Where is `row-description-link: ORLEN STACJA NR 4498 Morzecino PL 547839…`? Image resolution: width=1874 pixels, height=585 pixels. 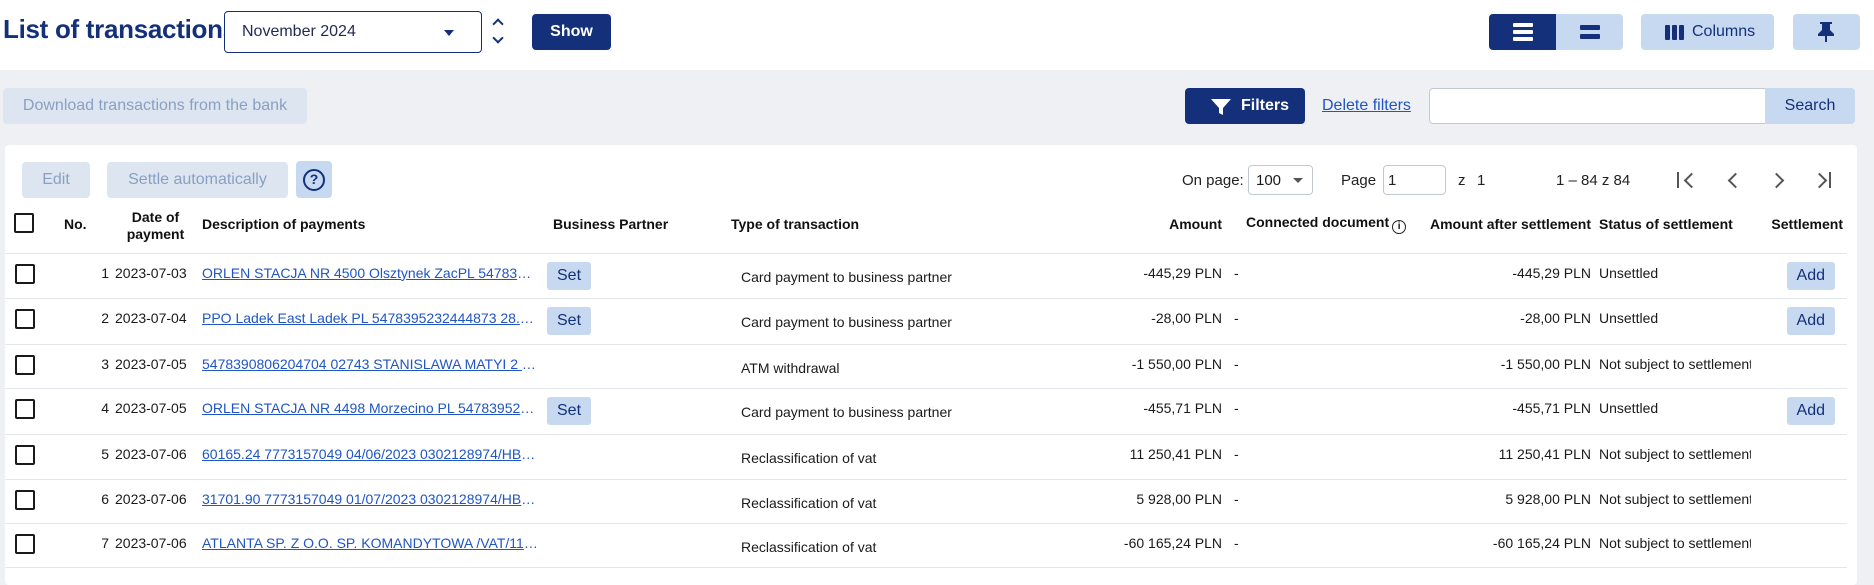
row-description-link: ORLEN STACJA NR 4498 Morzecino PL 547839… is located at coordinates (370, 402).